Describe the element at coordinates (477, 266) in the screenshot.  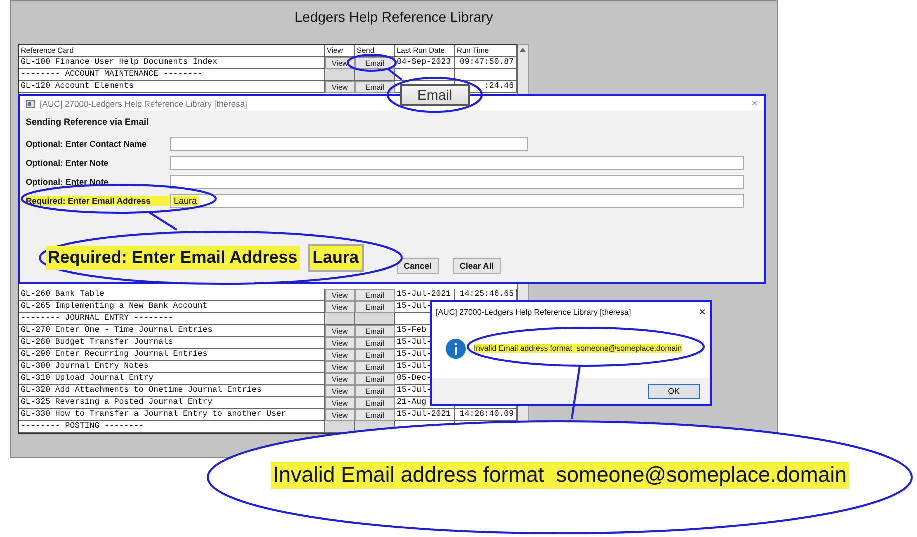
I see `dialog-button: Clear All` at that location.